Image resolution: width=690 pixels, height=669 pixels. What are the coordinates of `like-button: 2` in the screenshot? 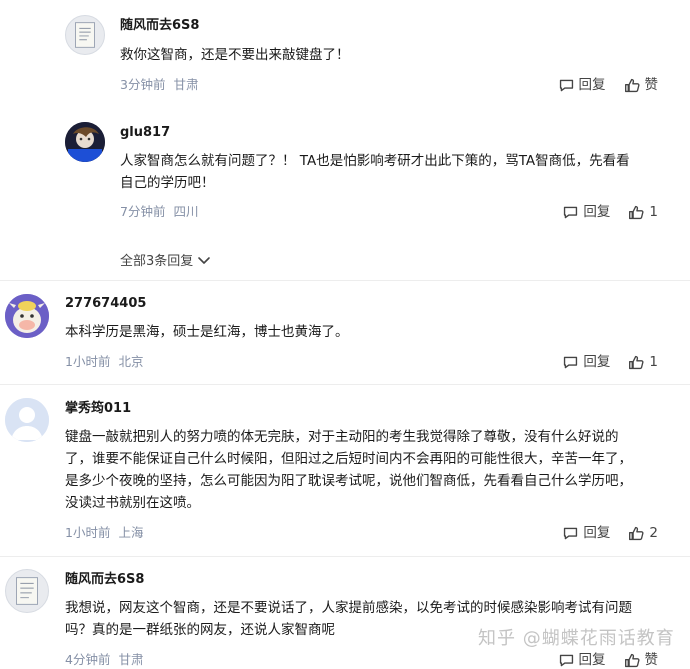 It's located at (643, 533).